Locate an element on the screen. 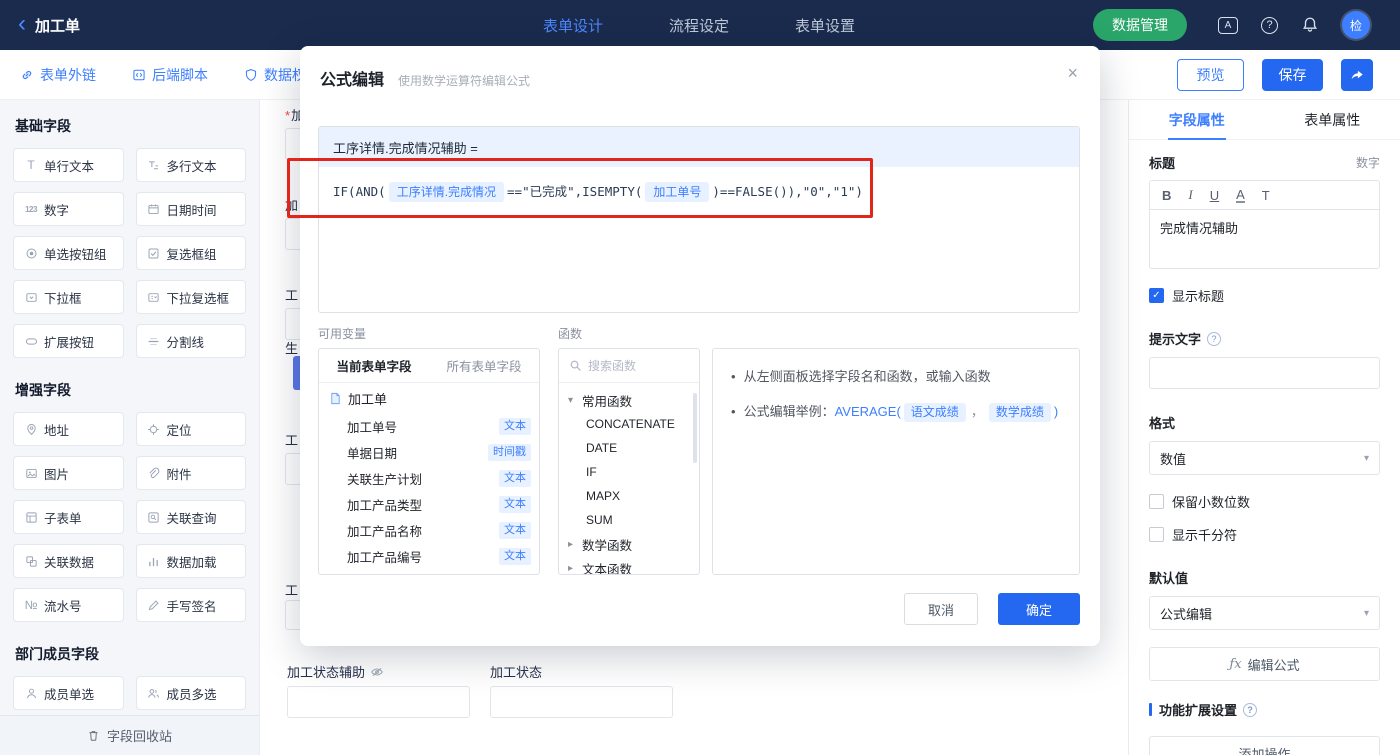  bold-button: B is located at coordinates (1166, 195).